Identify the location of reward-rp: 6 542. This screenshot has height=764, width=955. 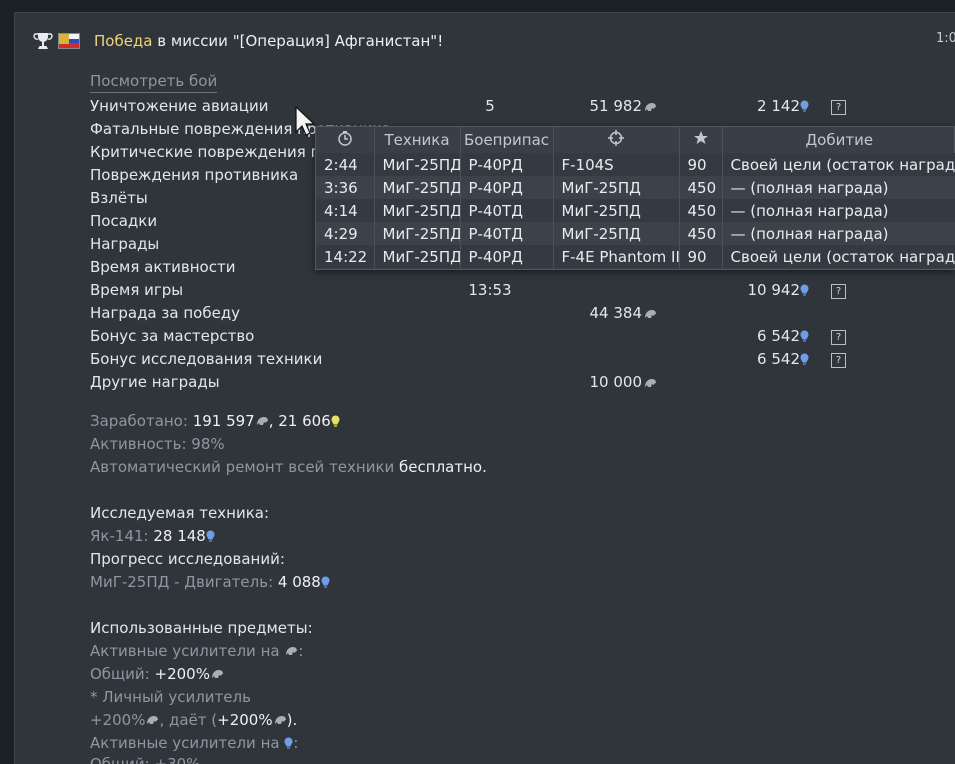
(778, 336).